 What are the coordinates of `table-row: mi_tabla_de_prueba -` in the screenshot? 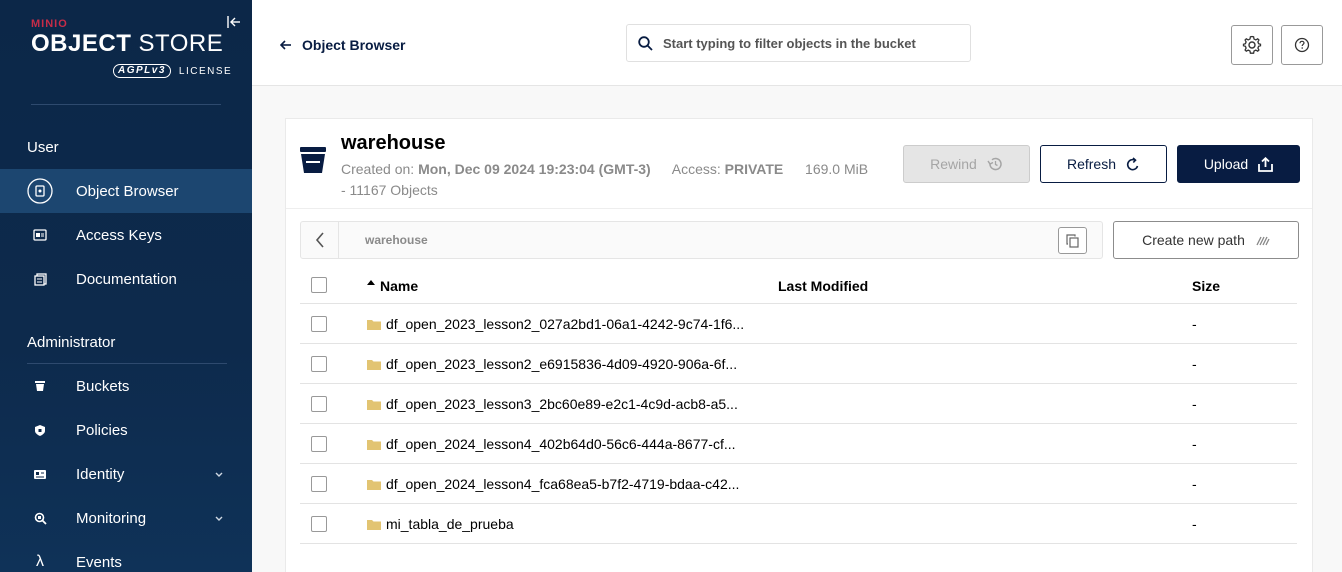 It's located at (798, 524).